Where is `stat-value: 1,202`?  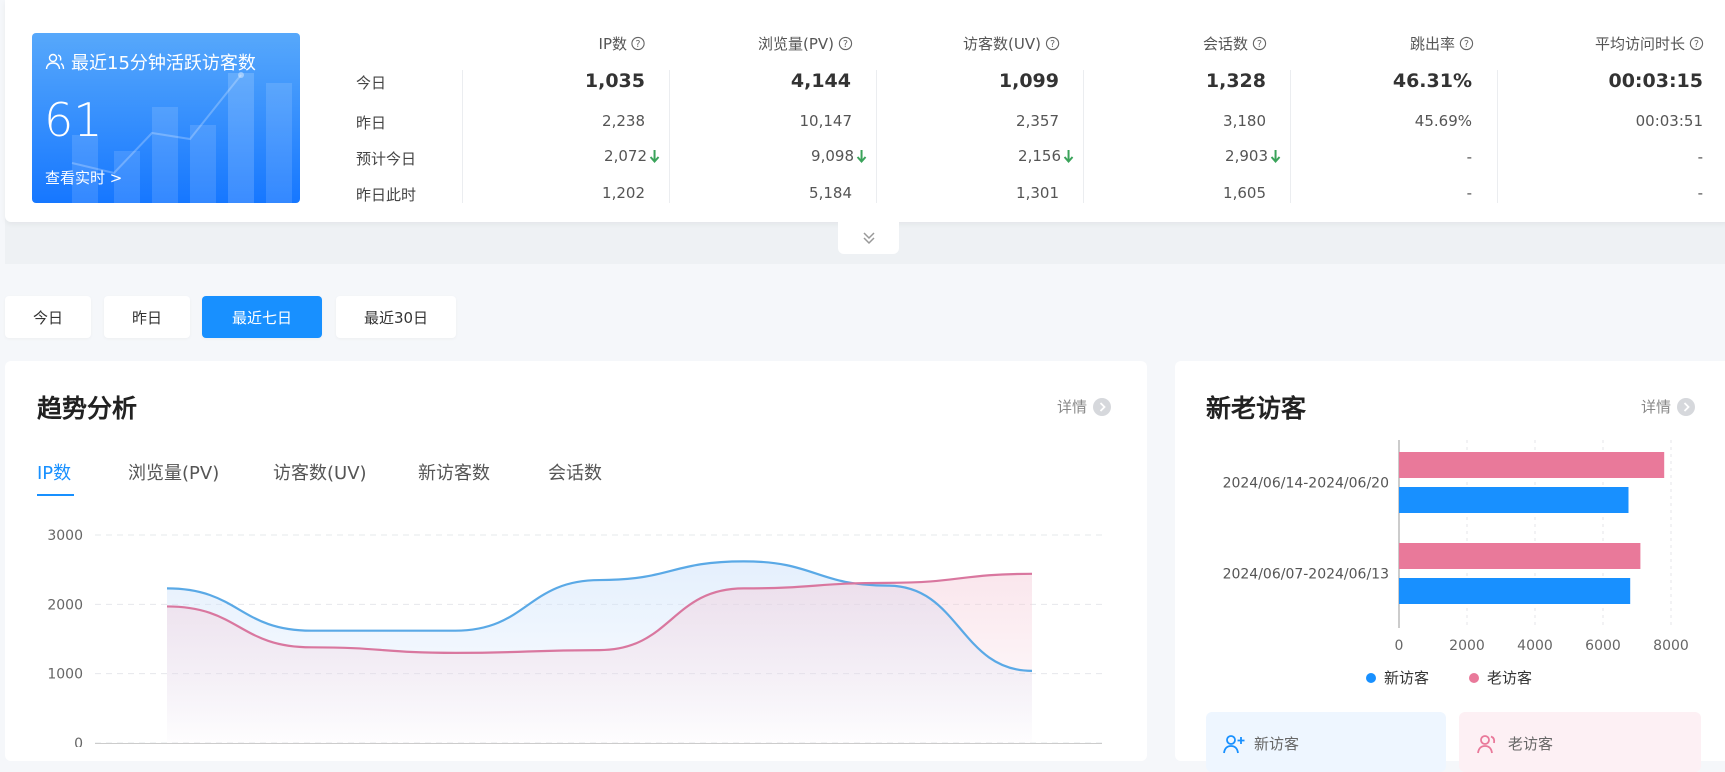 stat-value: 1,202 is located at coordinates (623, 193).